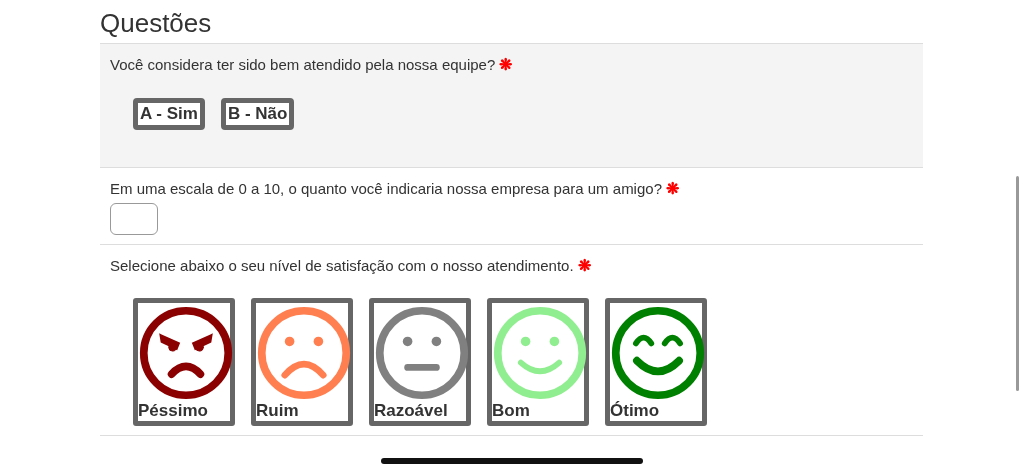 This screenshot has height=473, width=1024. I want to click on rating-option: Ruim, so click(302, 362).